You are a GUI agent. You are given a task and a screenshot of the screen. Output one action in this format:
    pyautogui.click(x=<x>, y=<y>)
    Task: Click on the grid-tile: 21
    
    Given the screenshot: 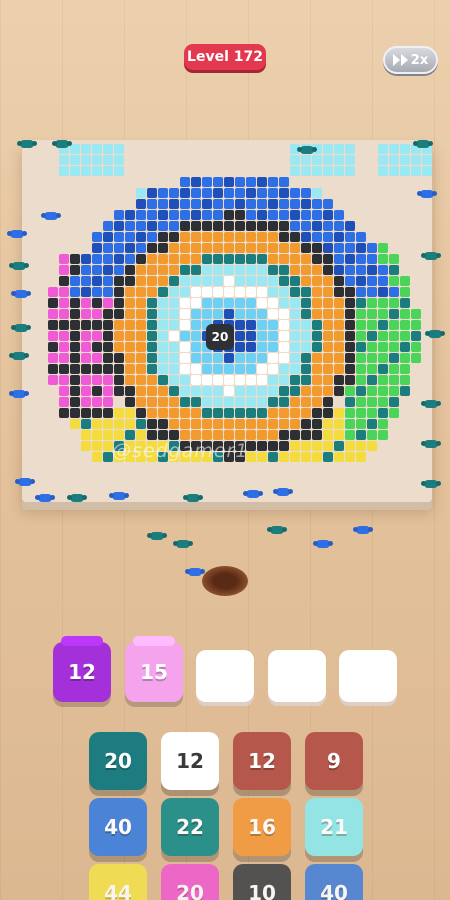 What is the action you would take?
    pyautogui.click(x=334, y=827)
    